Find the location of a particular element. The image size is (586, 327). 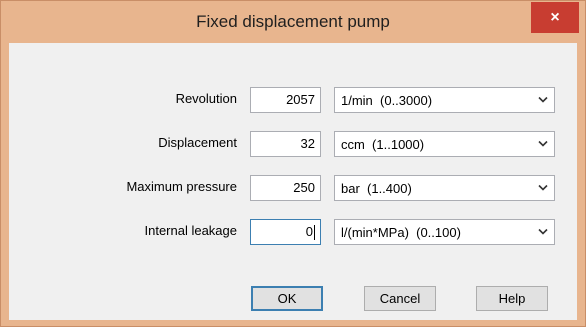

dialog-title: Fixed displacement pump is located at coordinates (293, 21).